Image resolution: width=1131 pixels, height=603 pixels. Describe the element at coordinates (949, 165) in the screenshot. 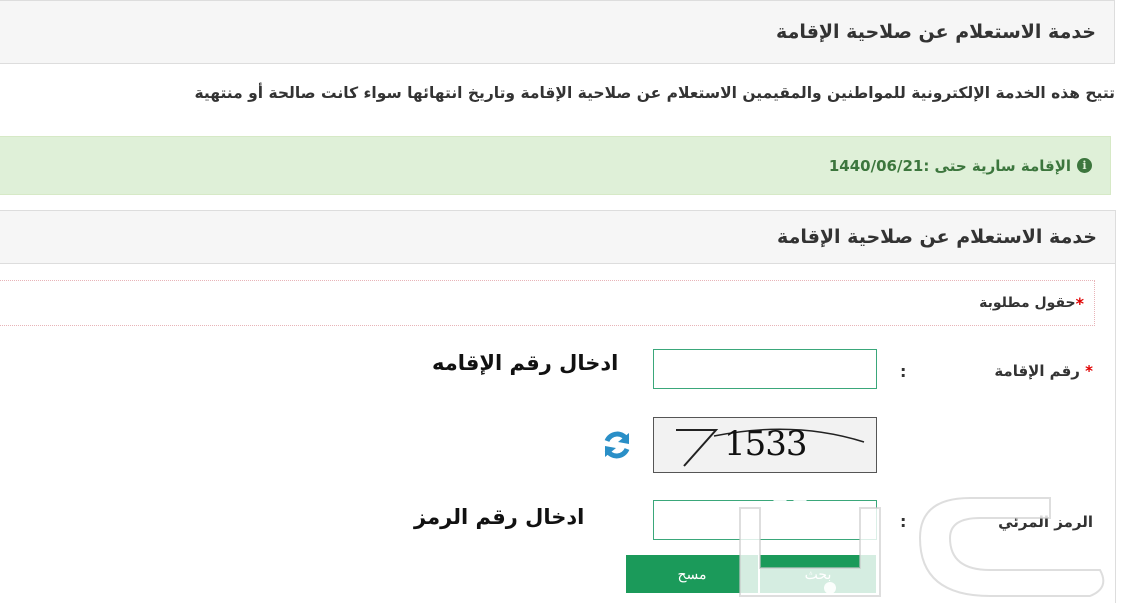

I see `validity-alert-text: الإقامة سارية حتى :1440/06/21` at that location.